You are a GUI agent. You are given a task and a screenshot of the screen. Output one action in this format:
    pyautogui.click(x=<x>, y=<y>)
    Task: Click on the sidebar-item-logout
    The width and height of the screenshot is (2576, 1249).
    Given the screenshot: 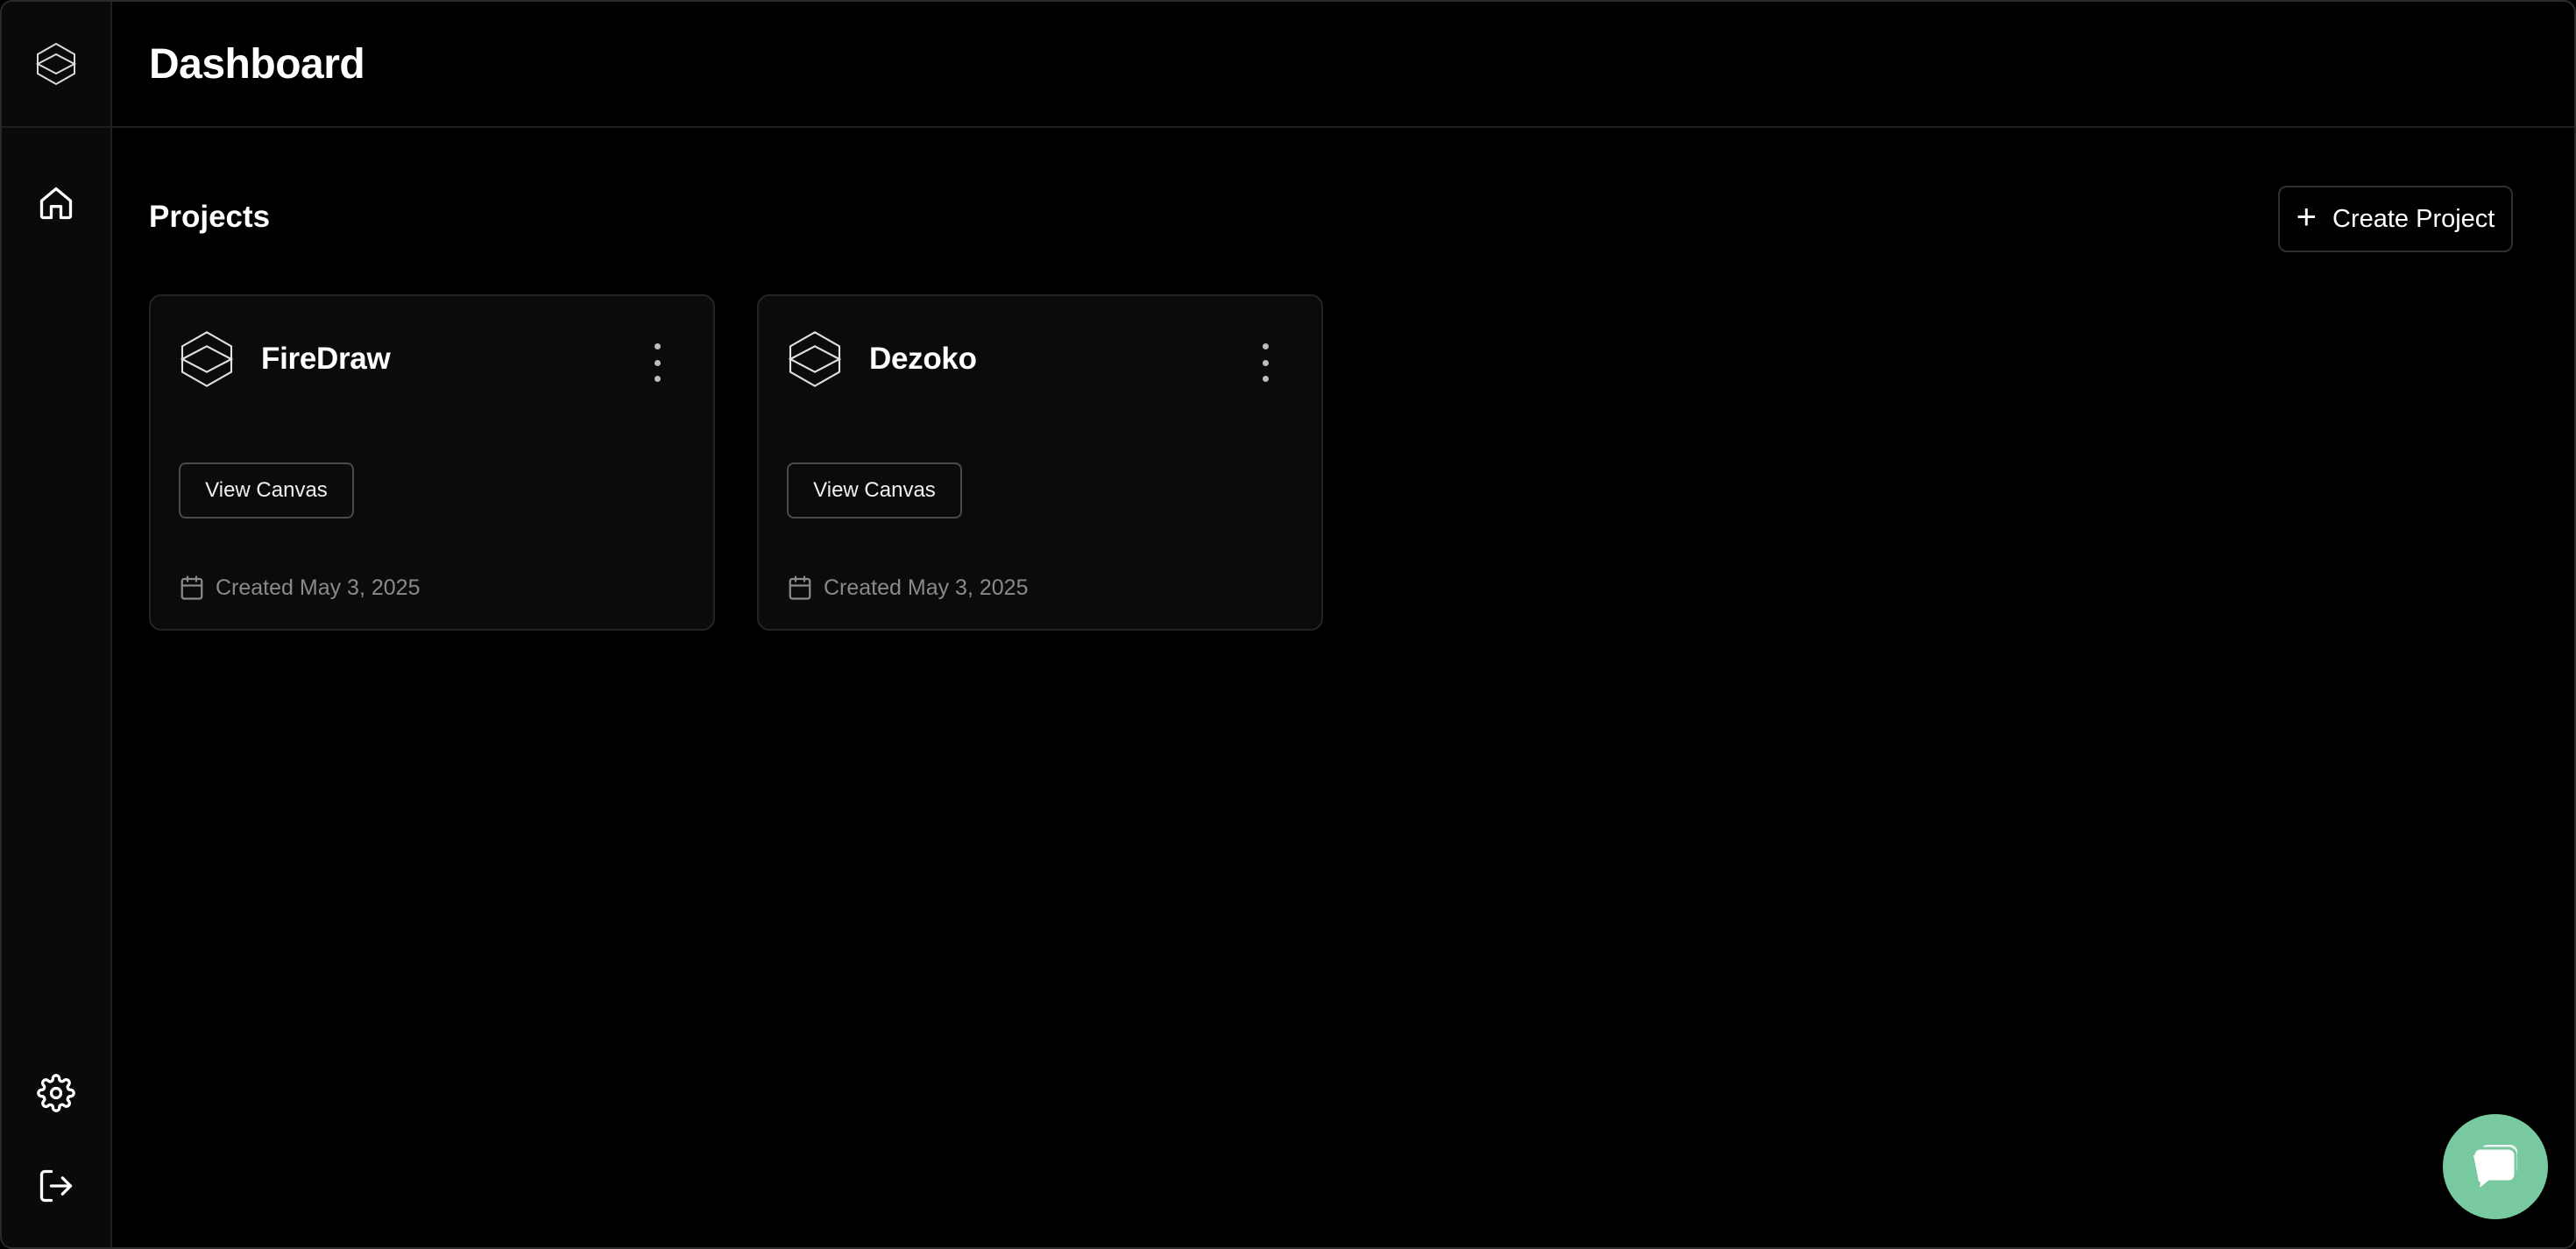 What is the action you would take?
    pyautogui.click(x=56, y=1186)
    